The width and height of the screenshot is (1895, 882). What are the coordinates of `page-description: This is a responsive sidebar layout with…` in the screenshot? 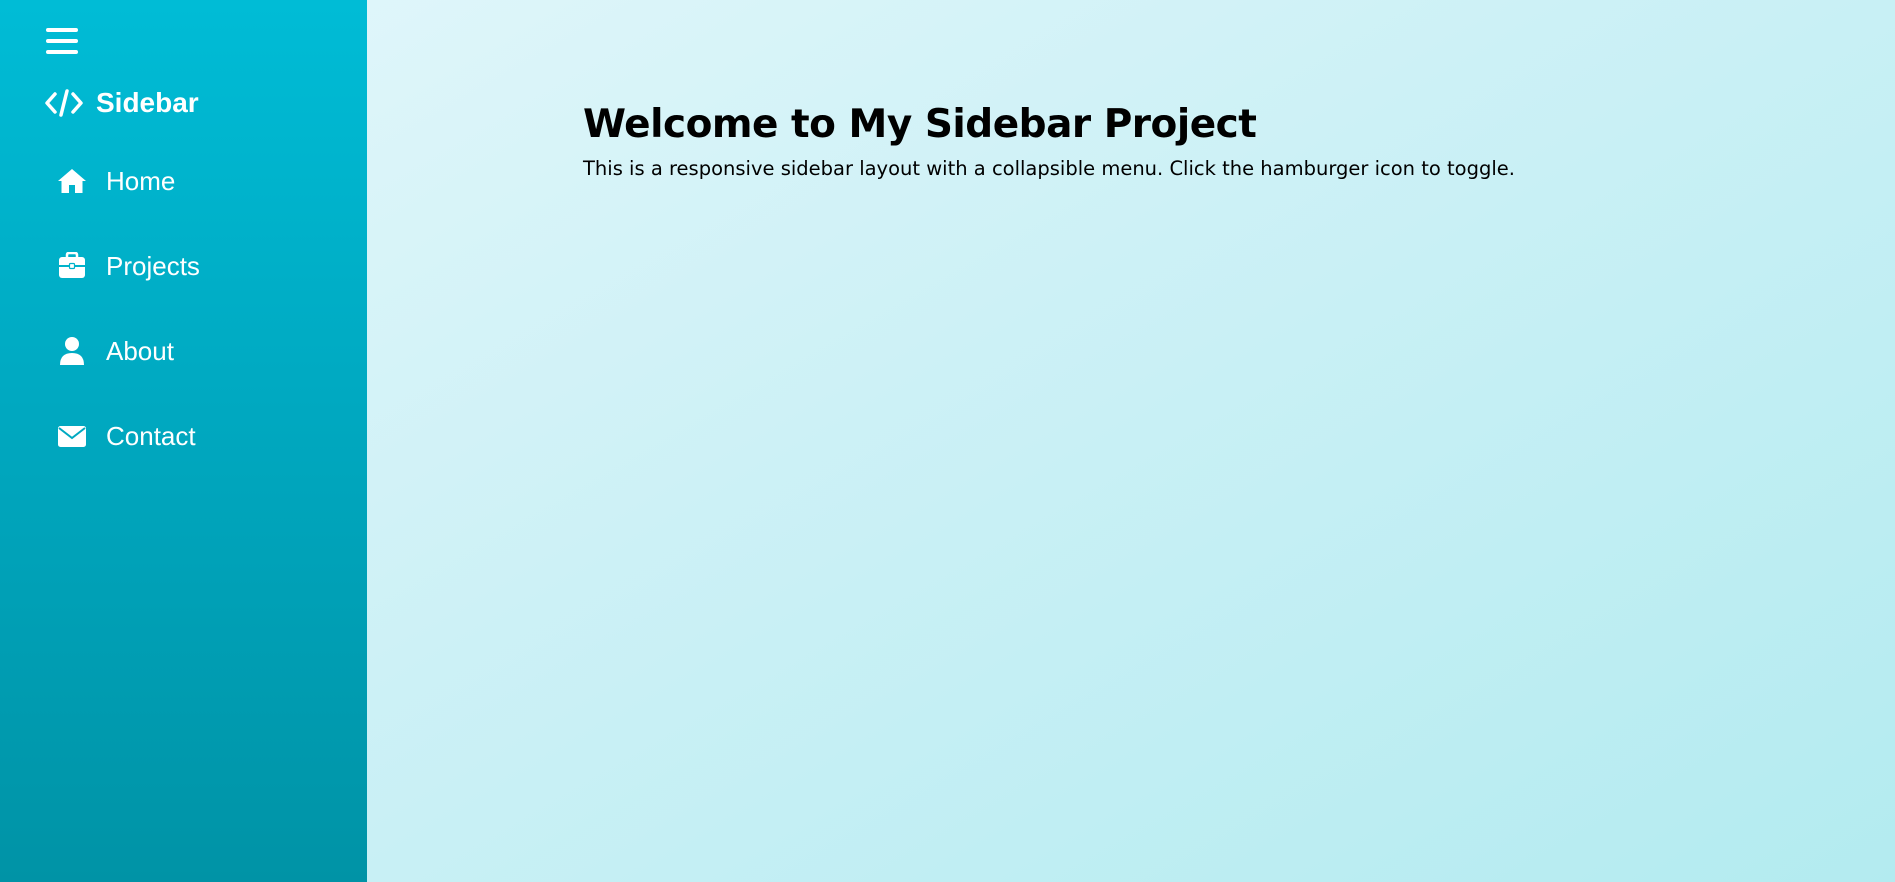 It's located at (1049, 168).